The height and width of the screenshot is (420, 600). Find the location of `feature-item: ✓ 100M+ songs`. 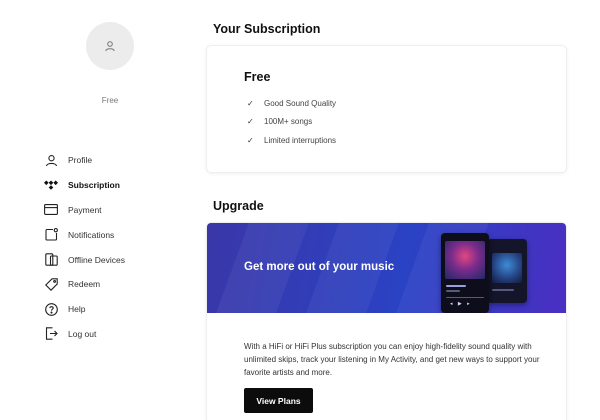

feature-item: ✓ 100M+ songs is located at coordinates (291, 122).